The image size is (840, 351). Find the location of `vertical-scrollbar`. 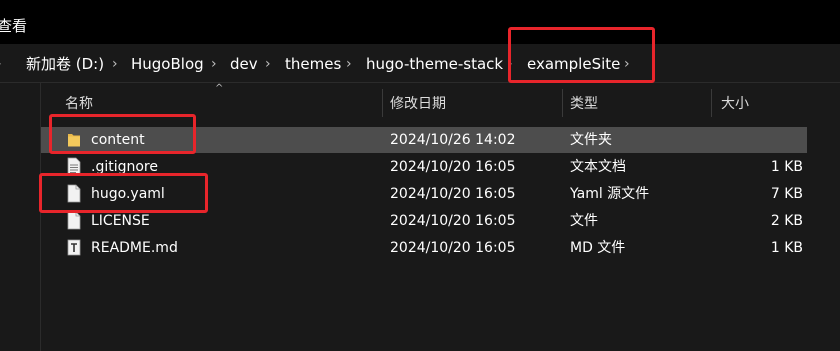

vertical-scrollbar is located at coordinates (824, 217).